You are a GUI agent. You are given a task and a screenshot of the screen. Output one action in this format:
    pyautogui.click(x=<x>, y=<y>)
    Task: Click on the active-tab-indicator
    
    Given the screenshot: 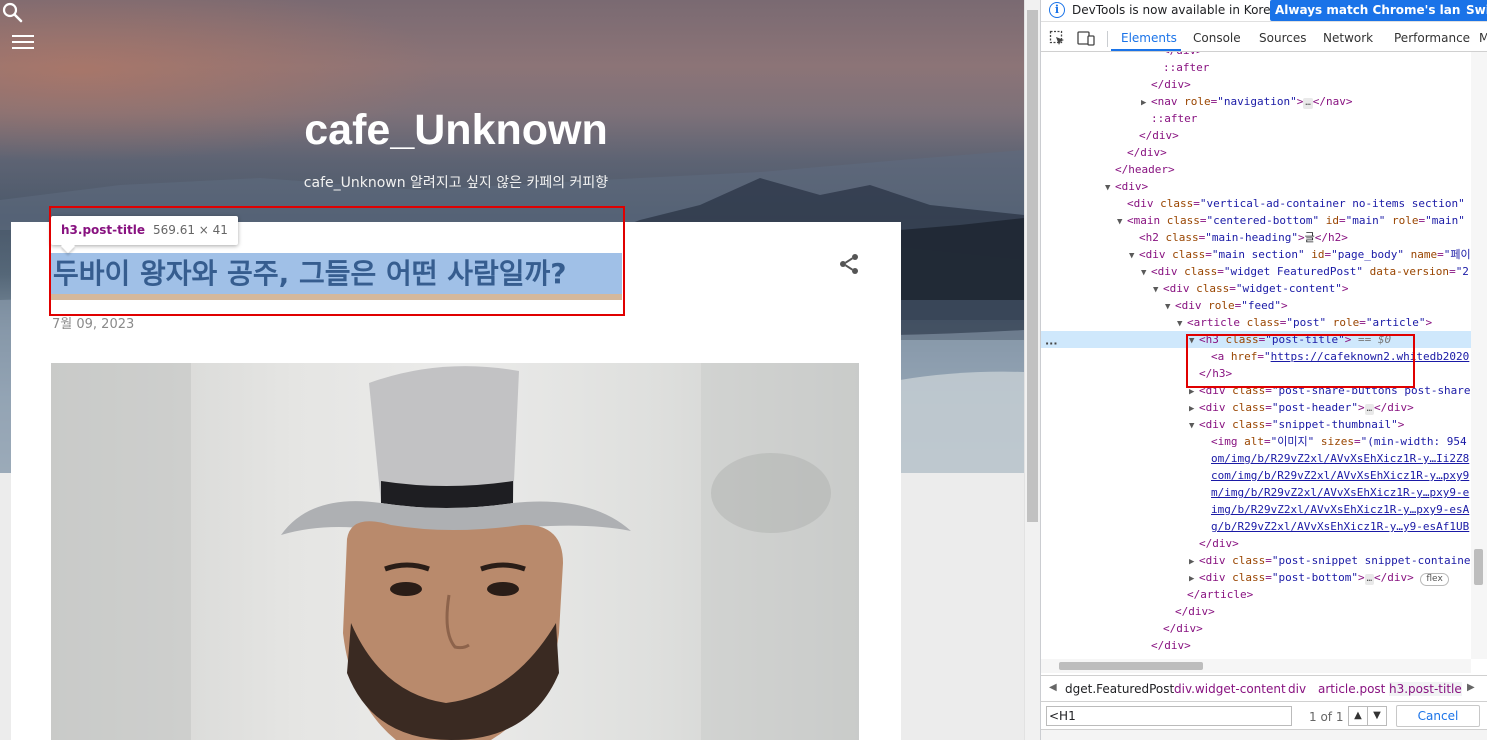 What is the action you would take?
    pyautogui.click(x=1146, y=50)
    